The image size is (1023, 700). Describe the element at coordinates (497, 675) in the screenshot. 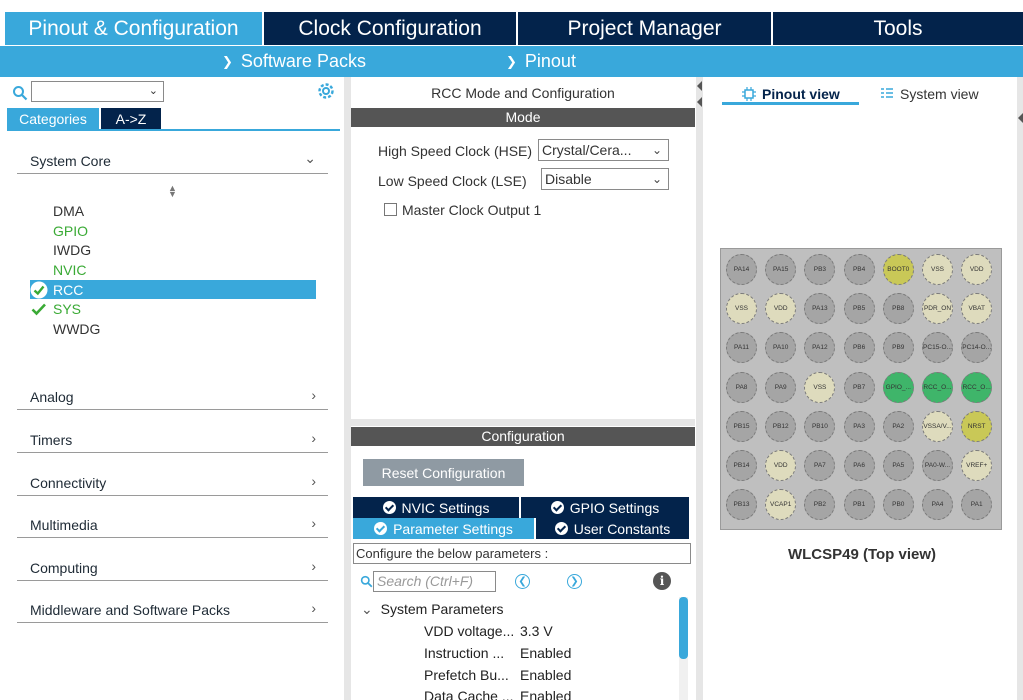

I see `param-row: Prefetch Bu... Enabled` at that location.